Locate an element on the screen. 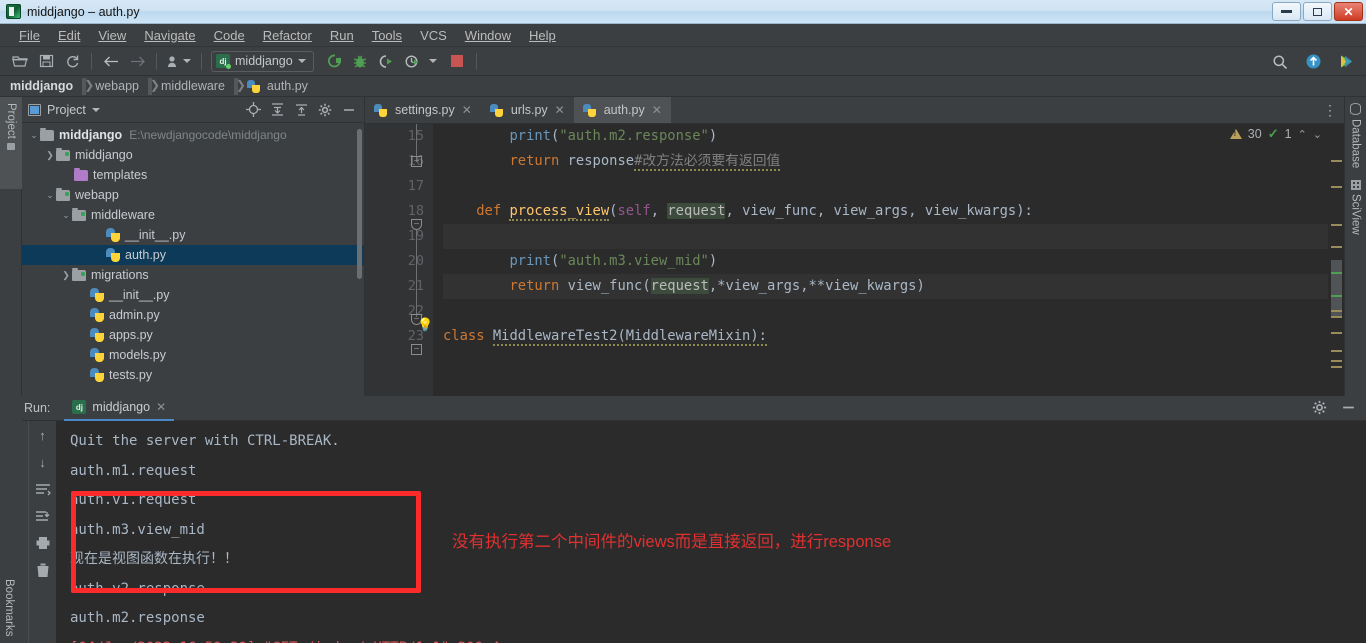 Image resolution: width=1366 pixels, height=643 pixels. menu-item-tools: Tools is located at coordinates (387, 35).